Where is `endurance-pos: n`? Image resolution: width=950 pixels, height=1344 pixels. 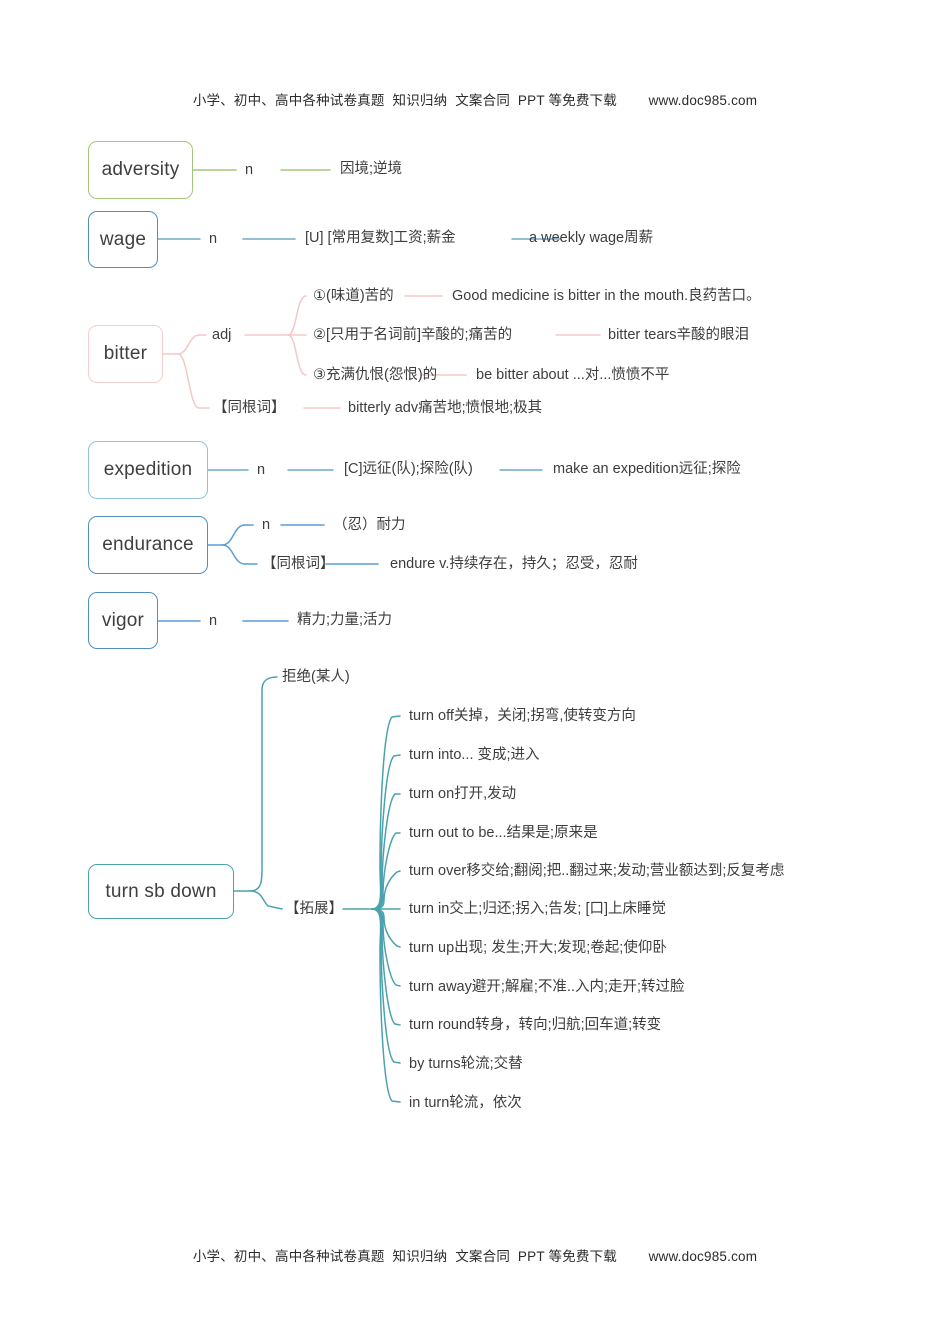
endurance-pos: n is located at coordinates (266, 525).